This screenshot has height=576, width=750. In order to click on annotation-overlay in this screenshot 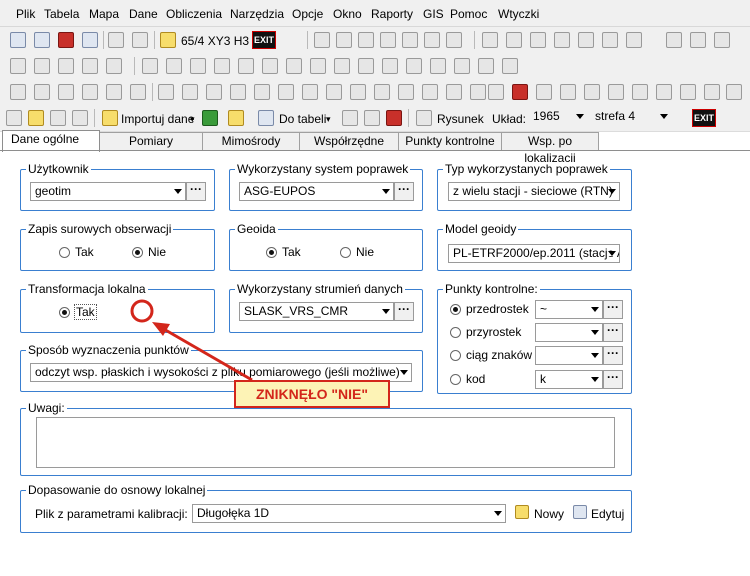, I will do `click(191, 340)`.